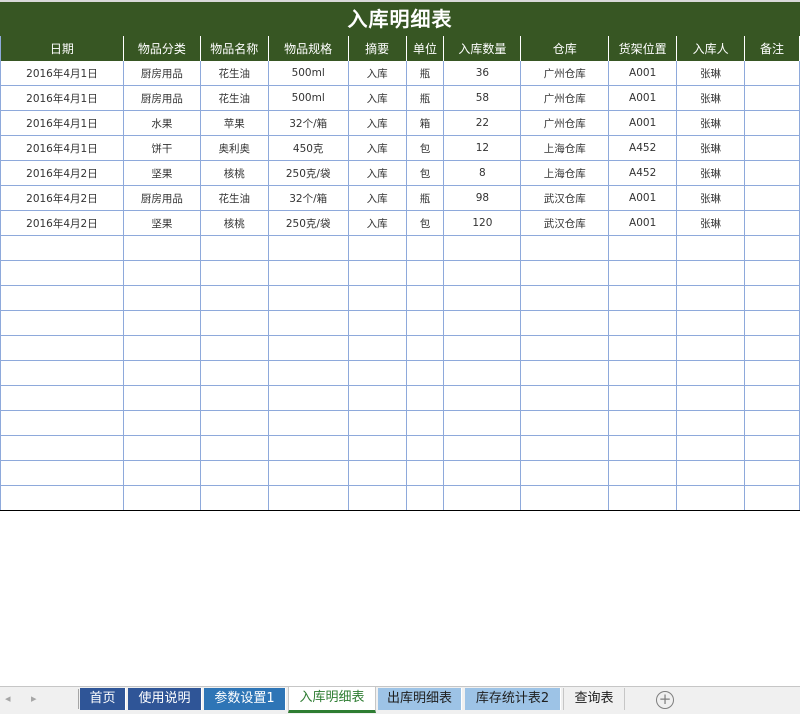 The height and width of the screenshot is (714, 800). Describe the element at coordinates (513, 699) in the screenshot. I see `sheet-tab: 库存统计表2` at that location.